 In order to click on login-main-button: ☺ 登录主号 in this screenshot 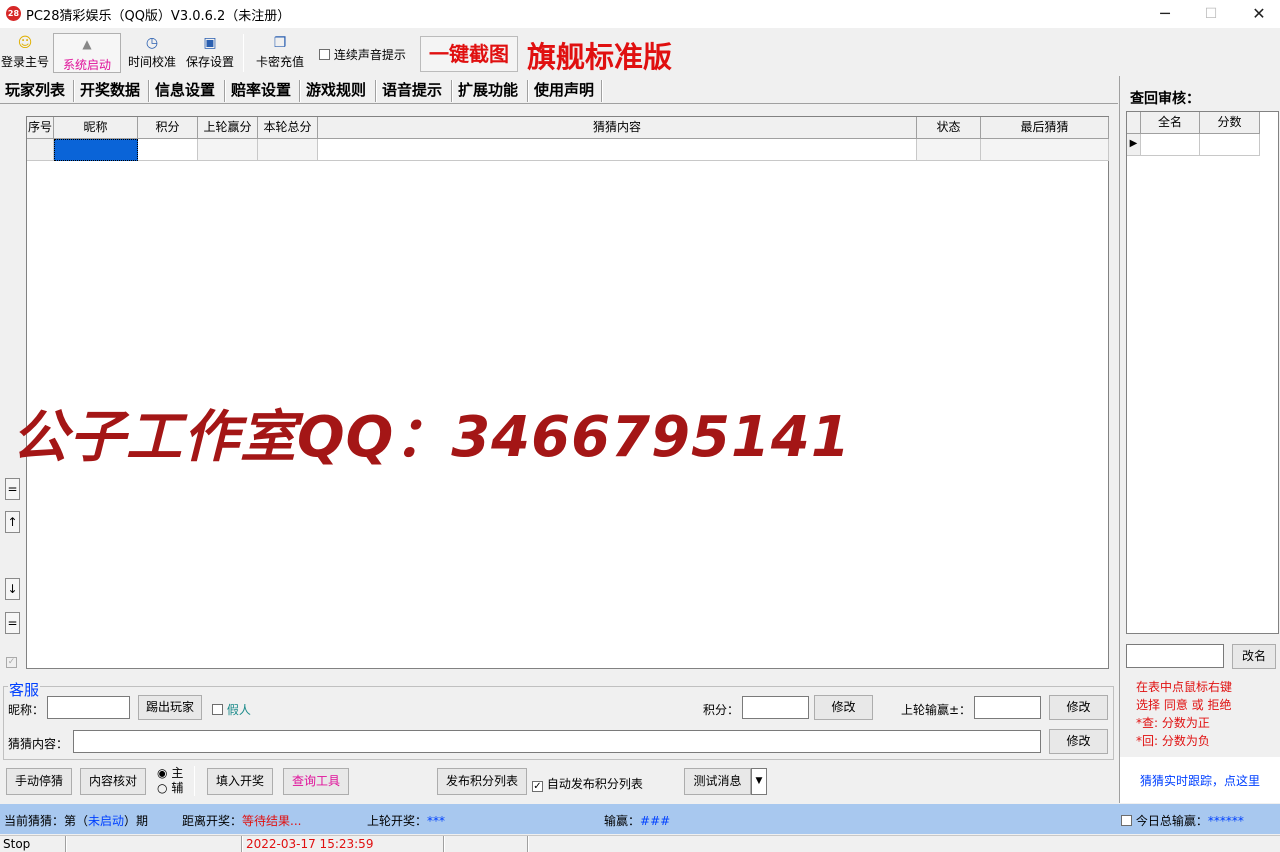, I will do `click(25, 53)`.